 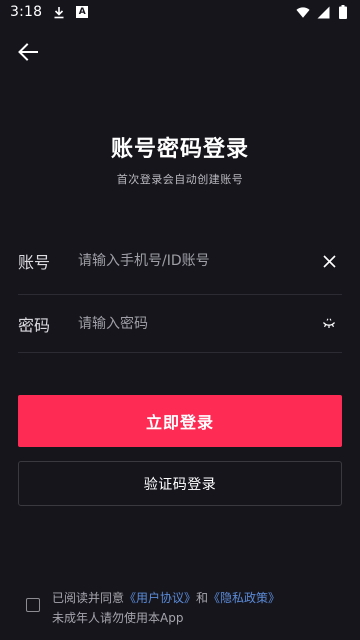 I want to click on back-button, so click(x=28, y=52).